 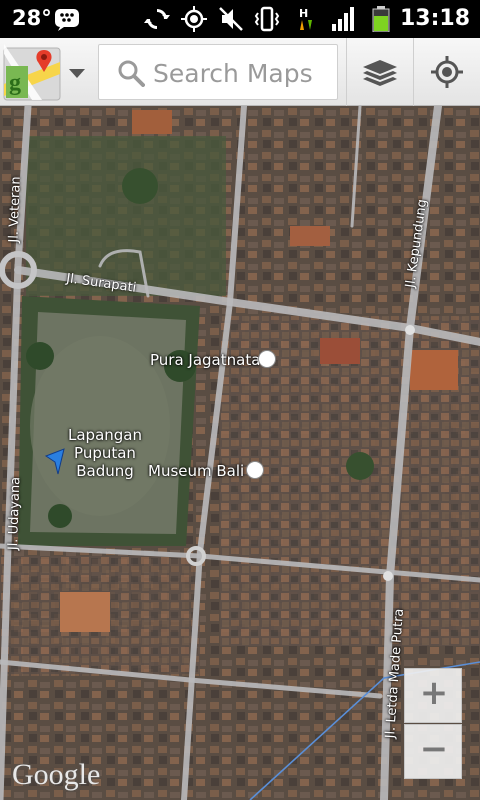 I want to click on poi-label-lapangan-puputan-badung: Lapangan Puputan Badung, so click(x=105, y=453).